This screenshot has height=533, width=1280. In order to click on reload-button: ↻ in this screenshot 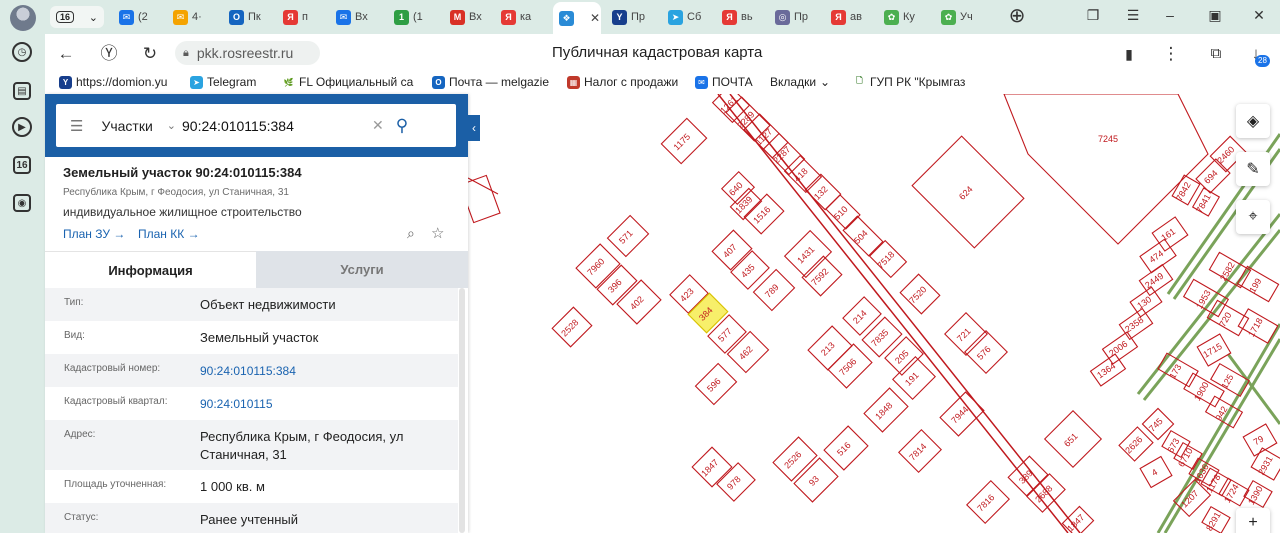, I will do `click(150, 54)`.